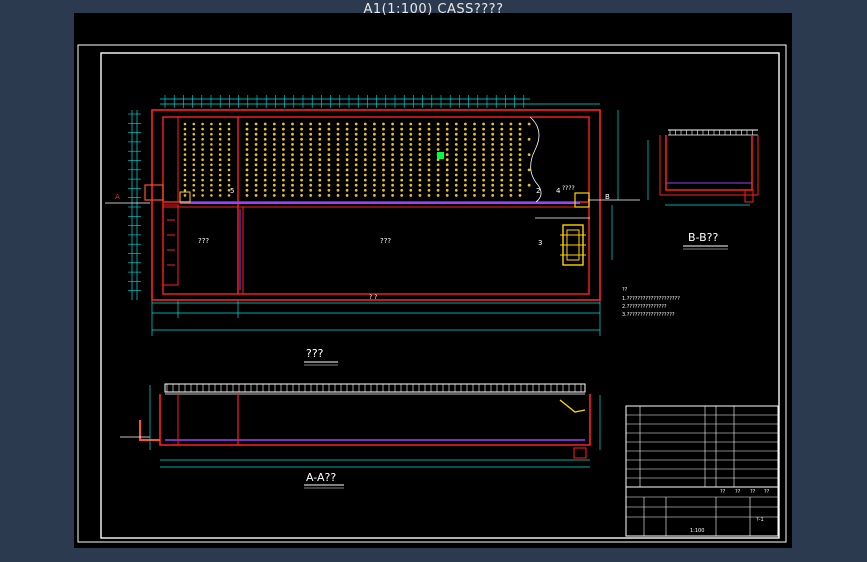 Image resolution: width=867 pixels, height=562 pixels. What do you see at coordinates (357, 159) in the screenshot?
I see `aerator-grid` at bounding box center [357, 159].